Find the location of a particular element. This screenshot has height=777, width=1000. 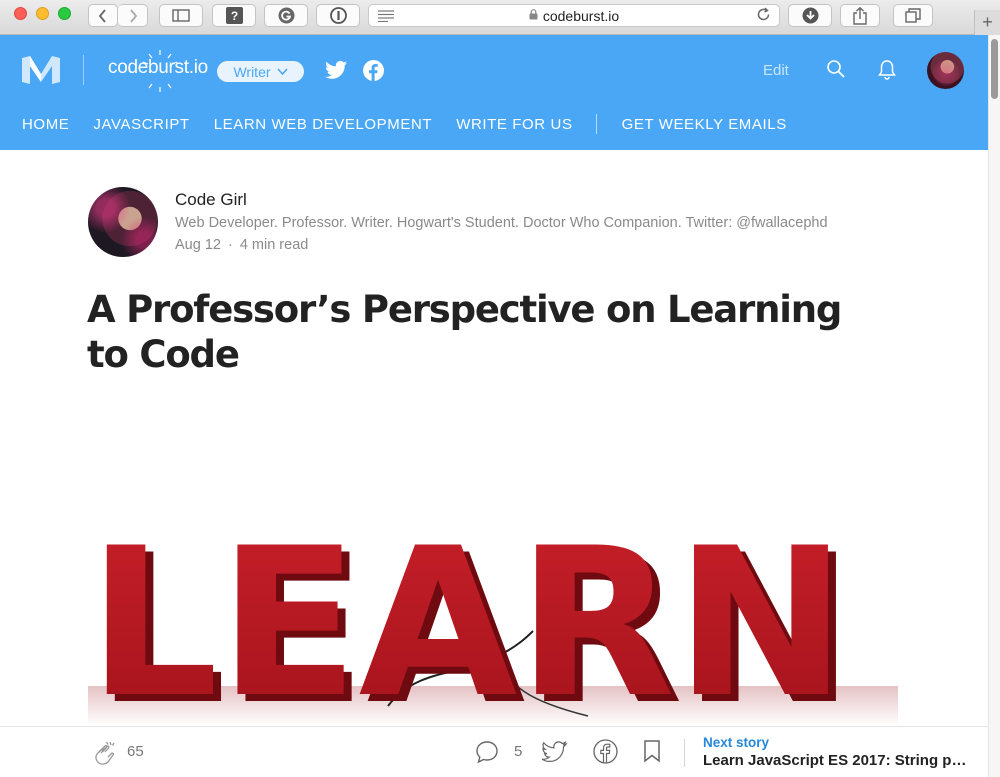

writer-label: Writer is located at coordinates (252, 71).